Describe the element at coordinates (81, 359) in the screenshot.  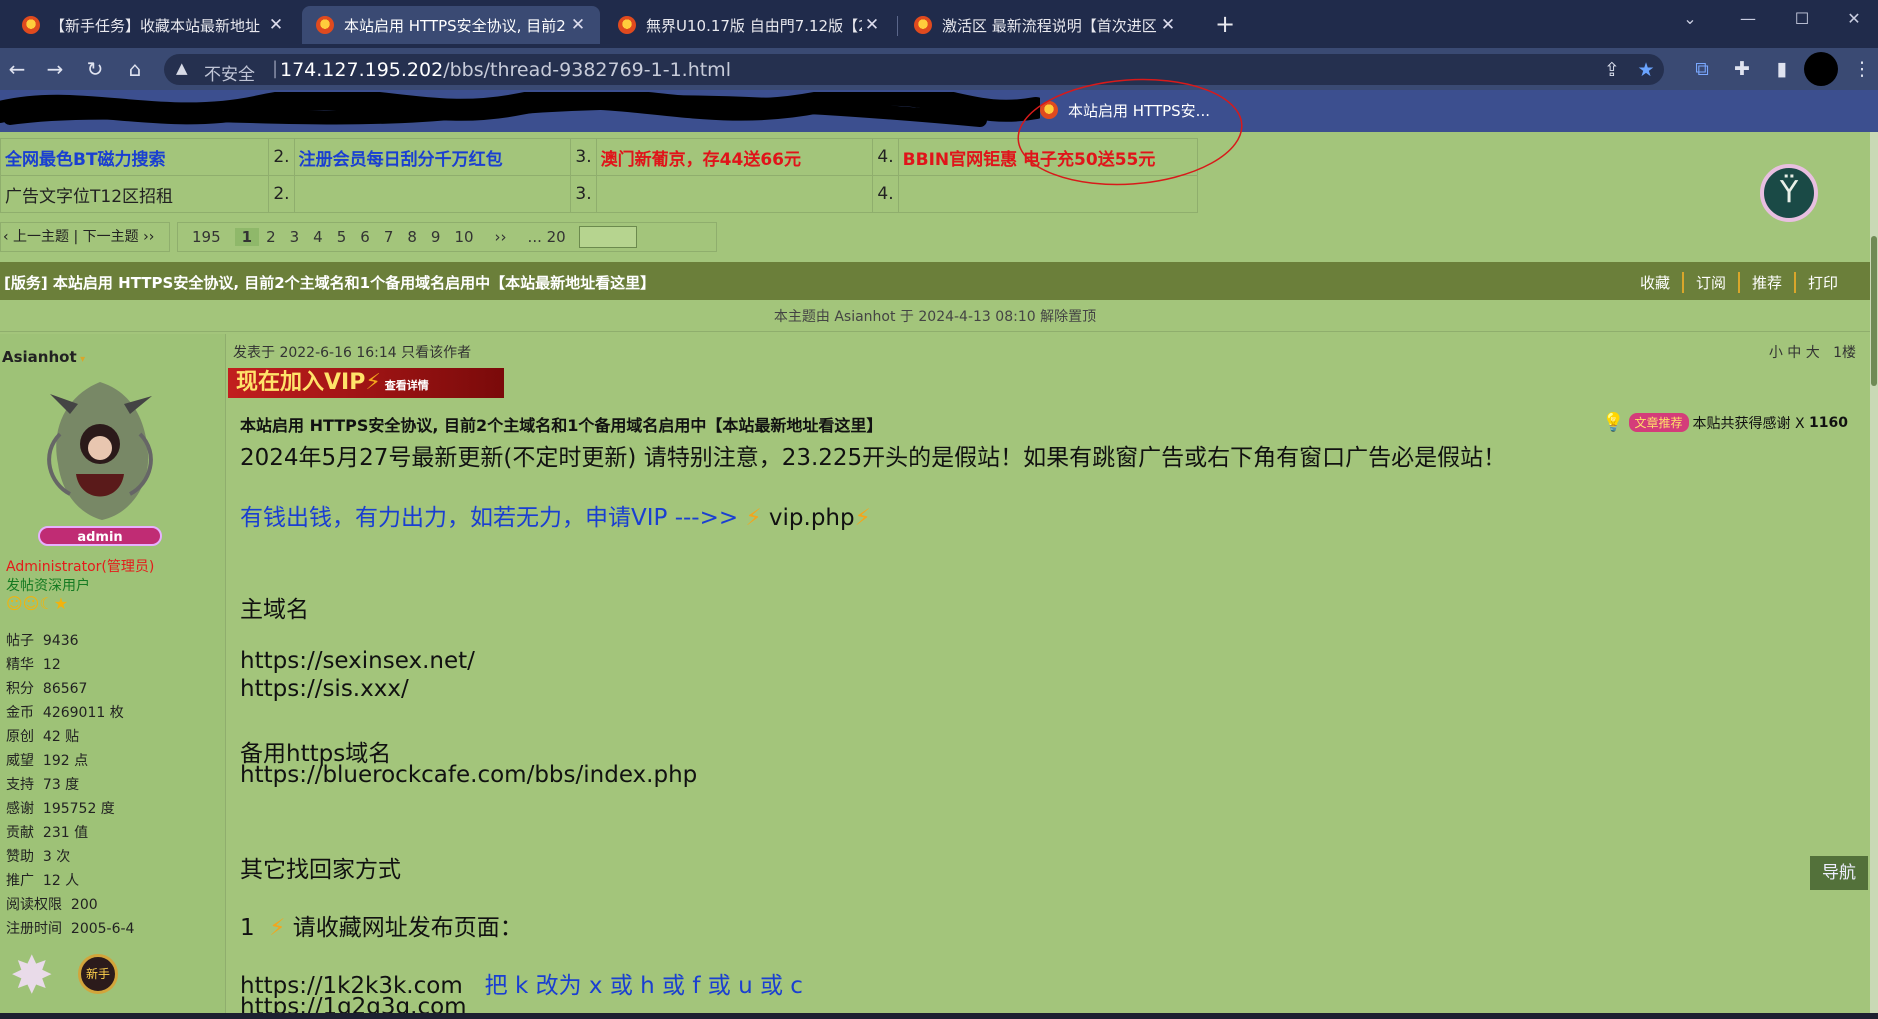
I see `dropdown-caret-icon: ▾` at that location.